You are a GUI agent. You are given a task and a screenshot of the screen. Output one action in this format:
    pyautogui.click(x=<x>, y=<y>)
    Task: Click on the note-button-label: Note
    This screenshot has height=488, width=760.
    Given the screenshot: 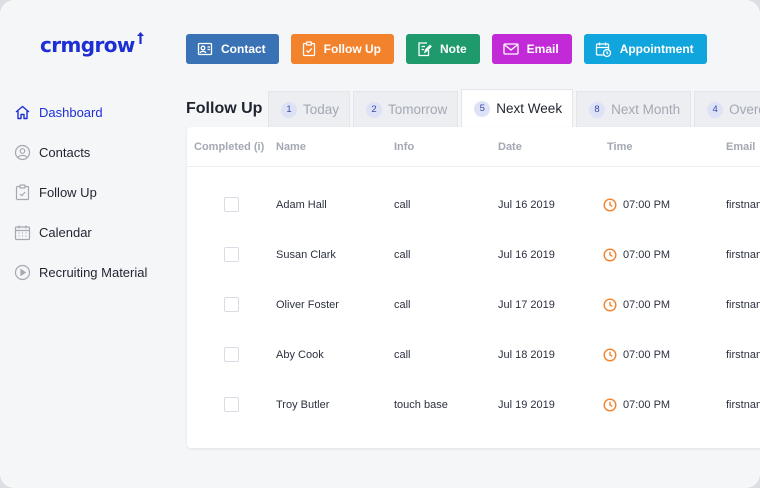 What is the action you would take?
    pyautogui.click(x=453, y=49)
    